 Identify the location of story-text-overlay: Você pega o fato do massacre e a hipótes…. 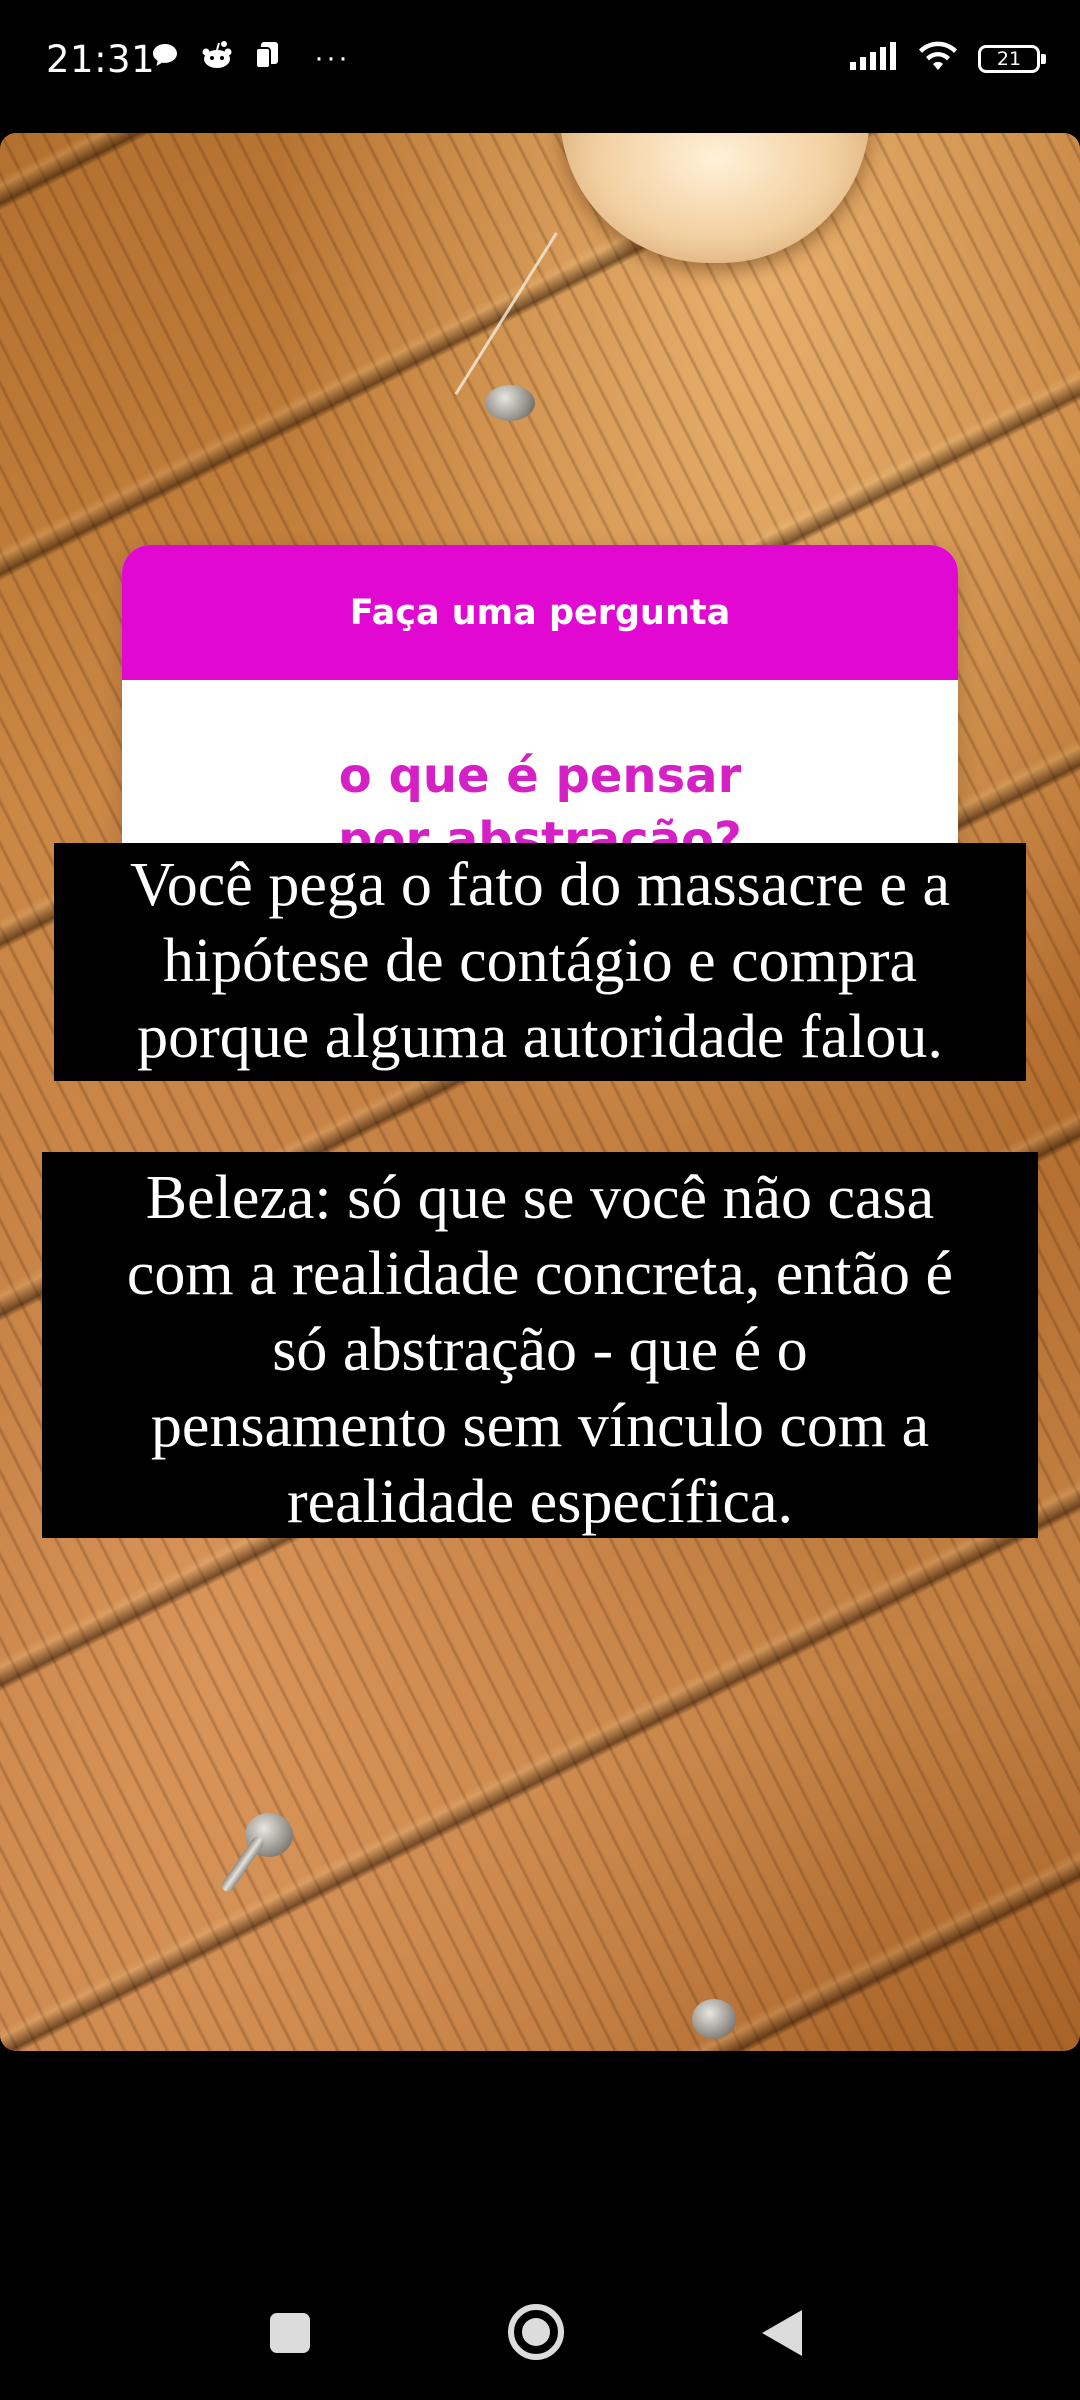
(540, 962).